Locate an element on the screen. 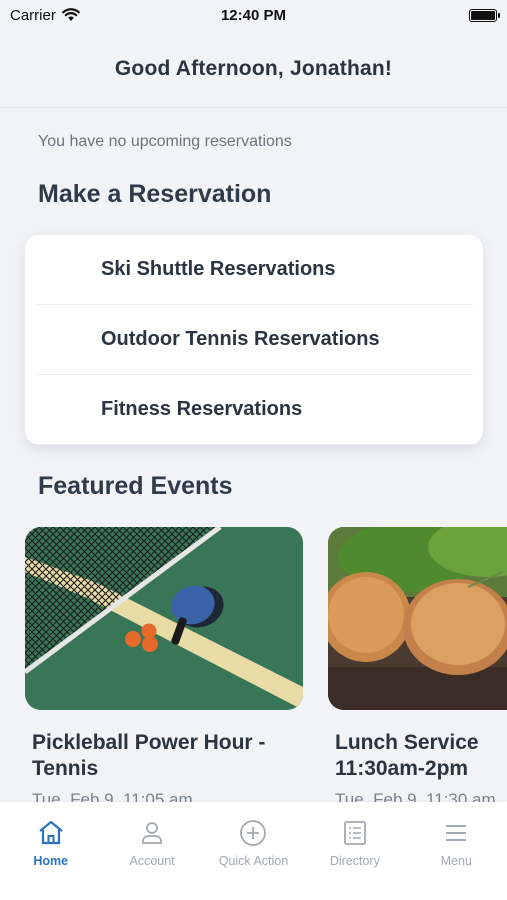 The image size is (507, 900). tab-quick-action: Quick Action is located at coordinates (253, 859).